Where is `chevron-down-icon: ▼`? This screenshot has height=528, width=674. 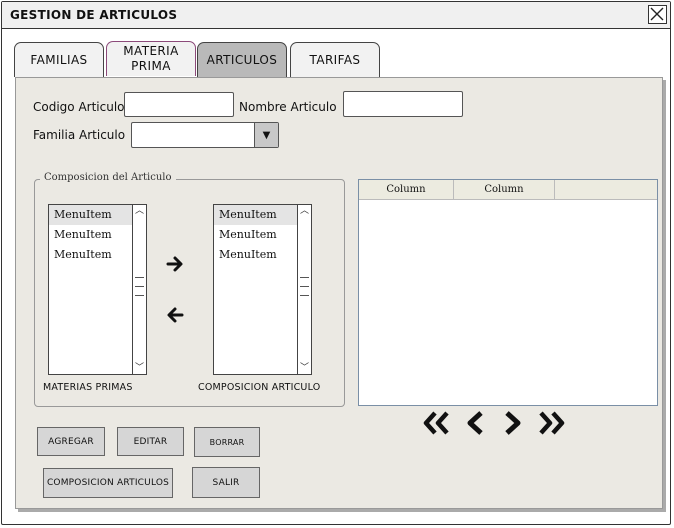
chevron-down-icon: ▼ is located at coordinates (266, 135).